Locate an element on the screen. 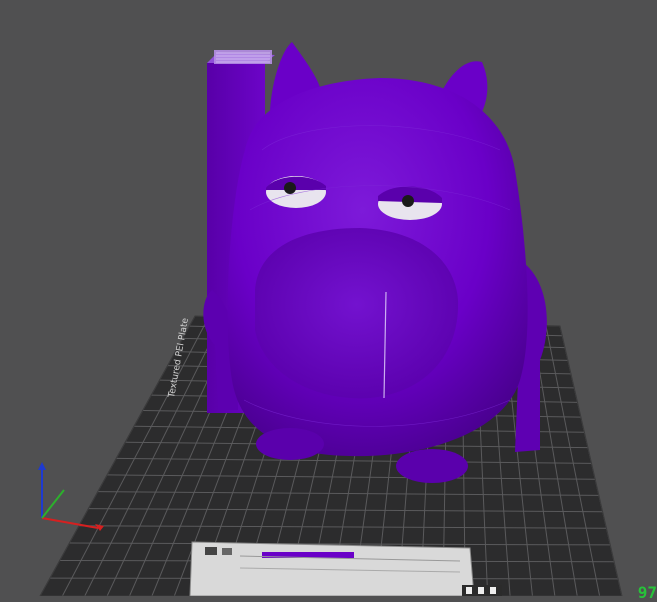  y-axis is located at coordinates (53, 504).